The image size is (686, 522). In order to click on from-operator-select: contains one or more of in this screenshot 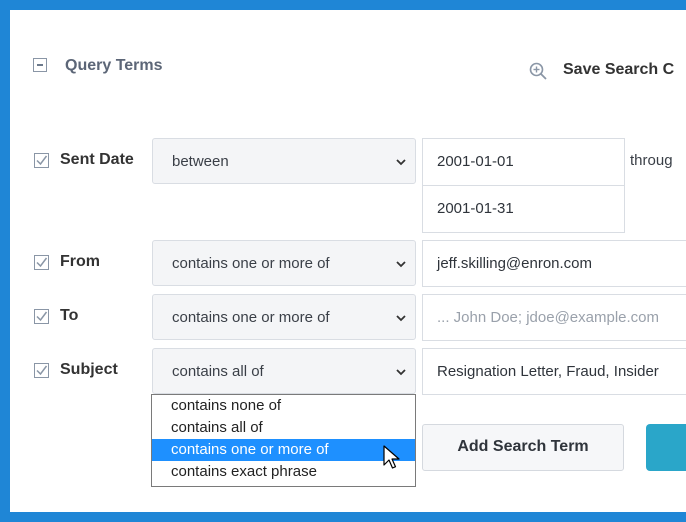, I will do `click(284, 263)`.